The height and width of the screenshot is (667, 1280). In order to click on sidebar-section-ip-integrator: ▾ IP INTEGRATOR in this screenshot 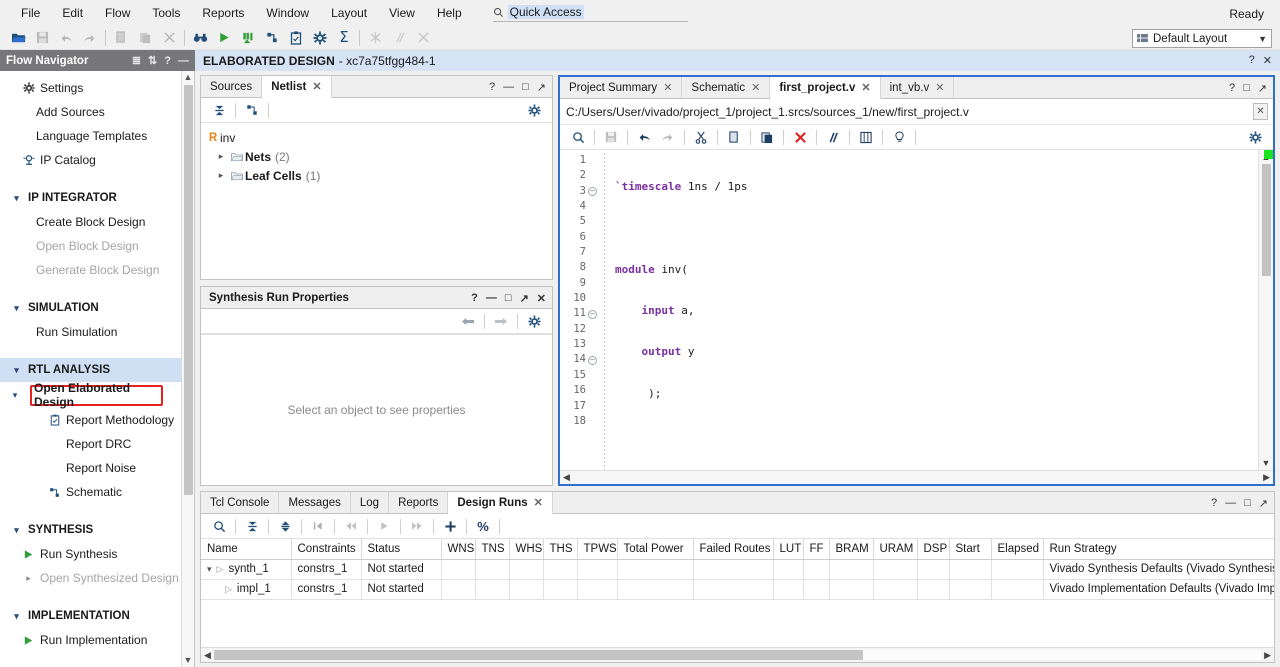, I will do `click(90, 198)`.